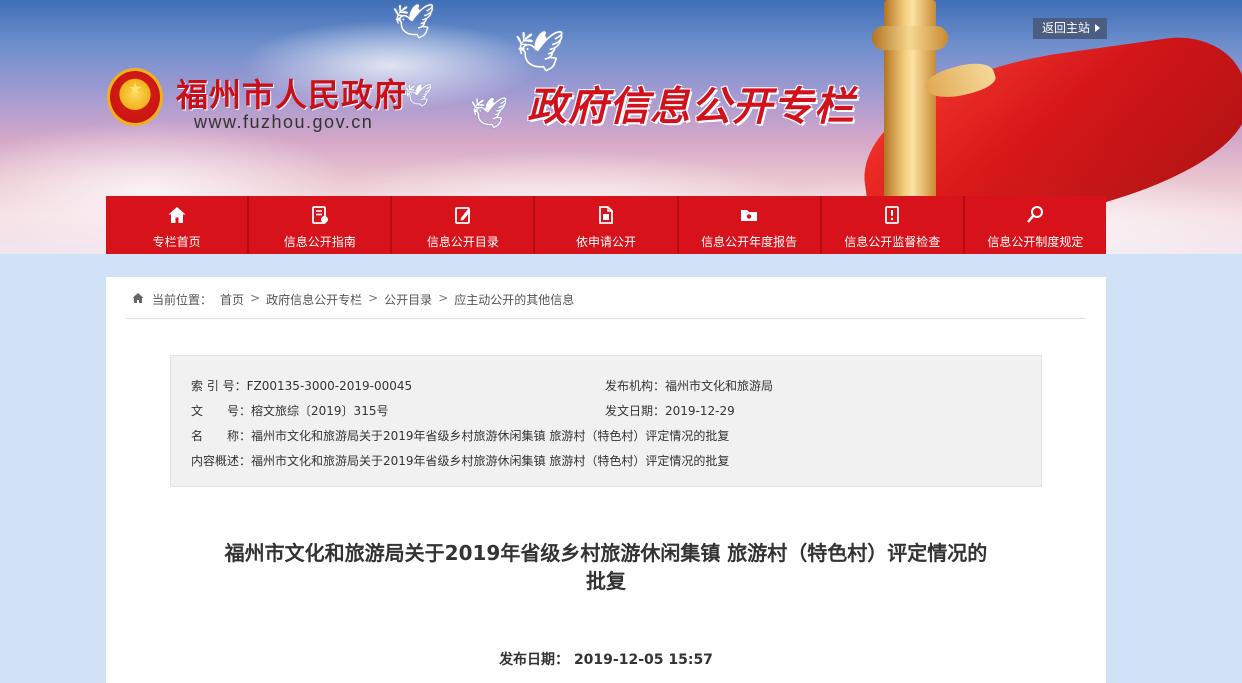 The width and height of the screenshot is (1242, 683). Describe the element at coordinates (221, 461) in the screenshot. I see `meta-summary-key: 内容概述：` at that location.